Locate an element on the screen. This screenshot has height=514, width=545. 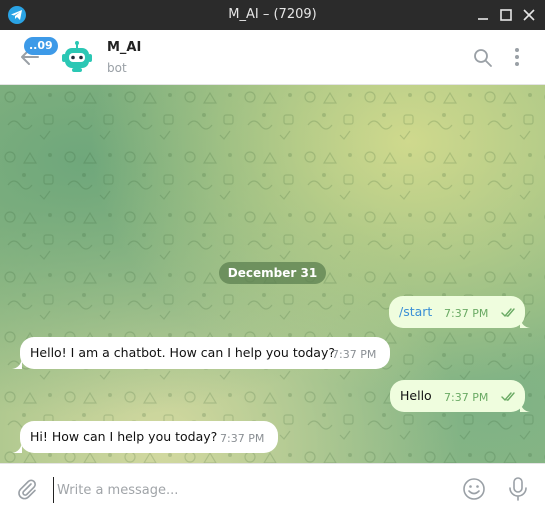
minimize-icon is located at coordinates (483, 15).